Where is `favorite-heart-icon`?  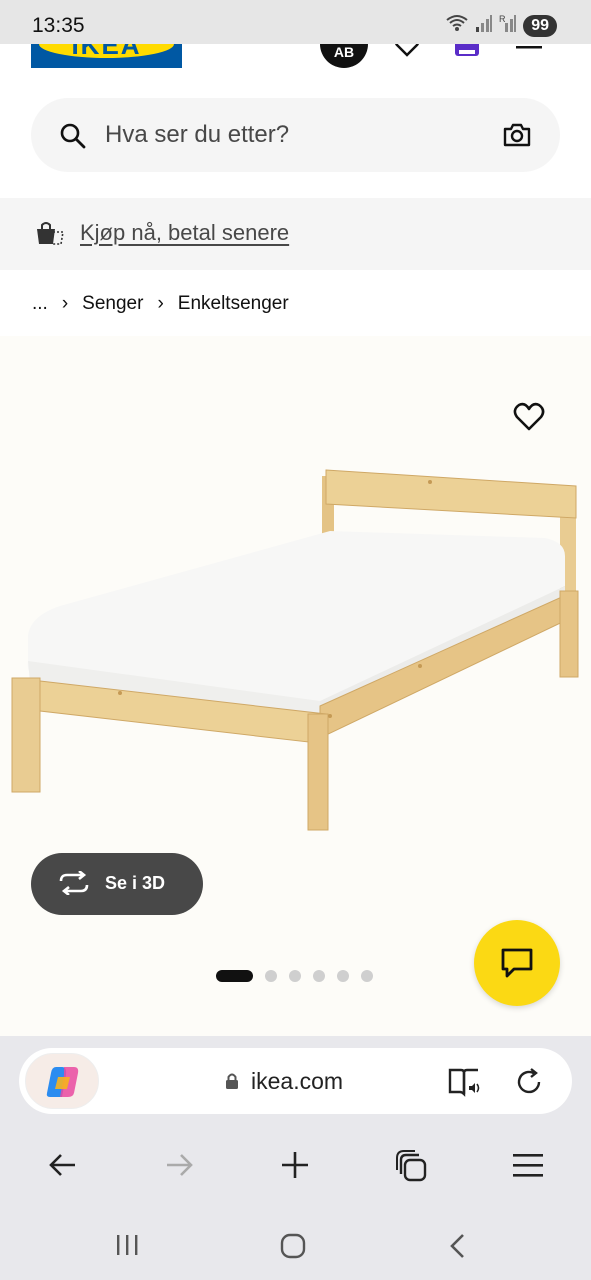
favorite-heart-icon is located at coordinates (529, 419).